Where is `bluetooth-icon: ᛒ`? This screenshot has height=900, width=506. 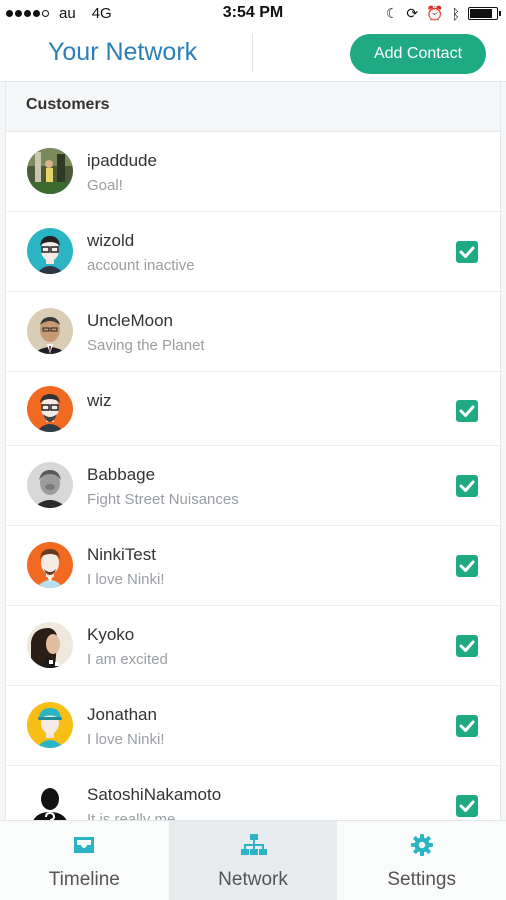
bluetooth-icon: ᛒ is located at coordinates (455, 13).